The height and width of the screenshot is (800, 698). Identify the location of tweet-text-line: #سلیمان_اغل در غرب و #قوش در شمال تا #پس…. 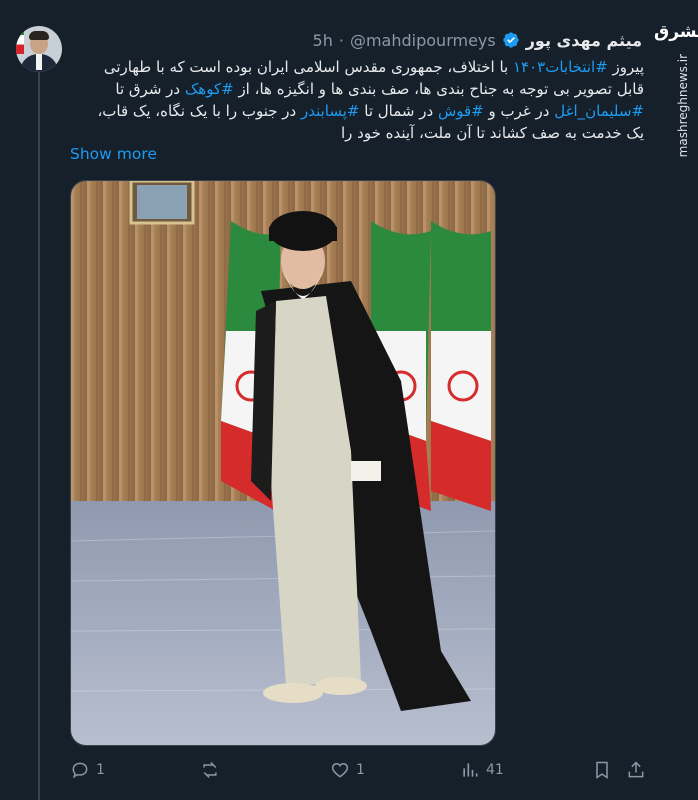
(357, 111).